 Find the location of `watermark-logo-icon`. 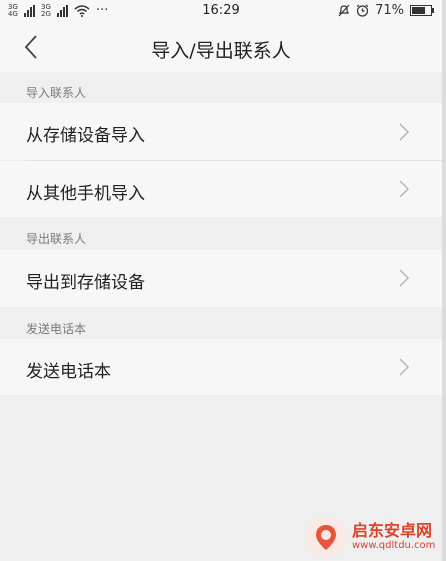

watermark-logo-icon is located at coordinates (326, 536).